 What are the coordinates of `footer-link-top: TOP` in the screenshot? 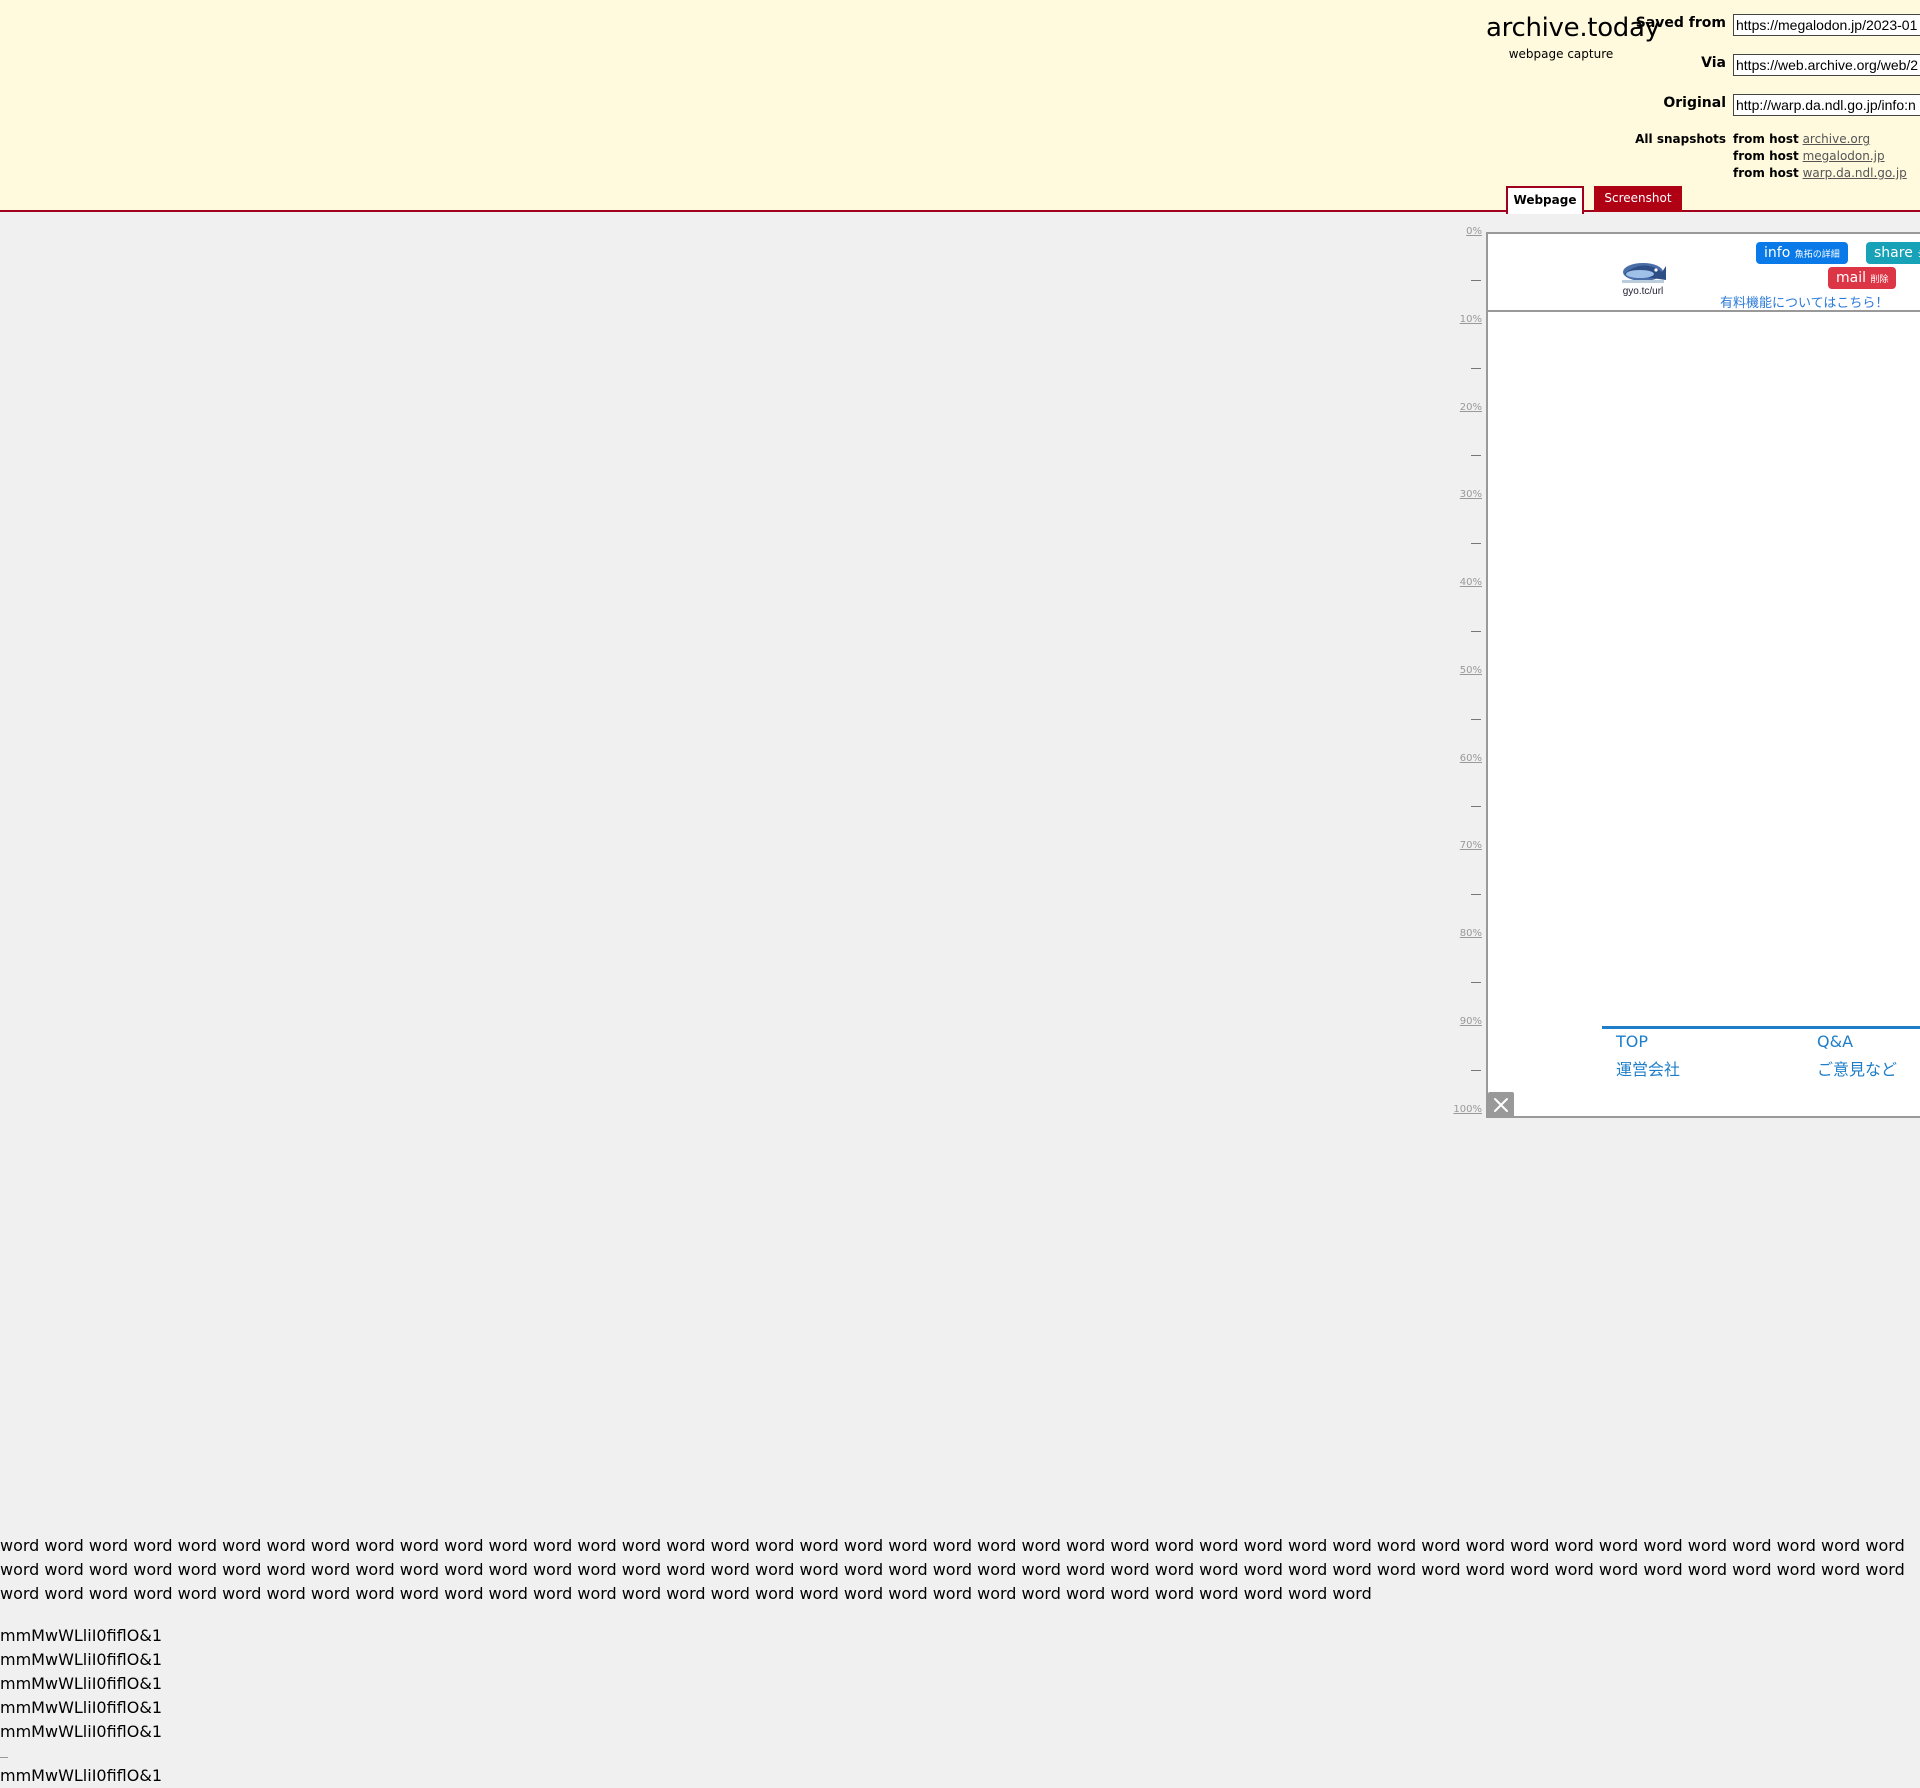 It's located at (1632, 1041).